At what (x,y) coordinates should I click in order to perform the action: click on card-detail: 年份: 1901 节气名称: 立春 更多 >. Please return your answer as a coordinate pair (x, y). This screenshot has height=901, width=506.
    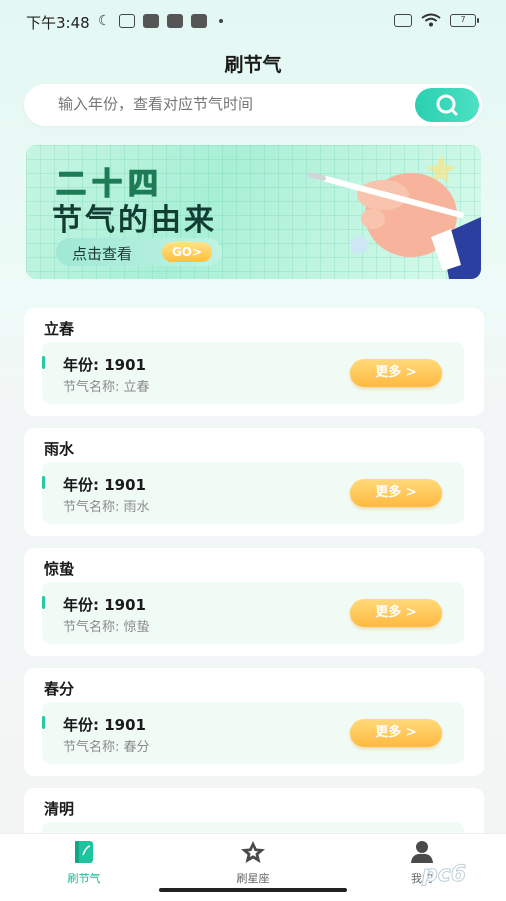
    Looking at the image, I should click on (253, 373).